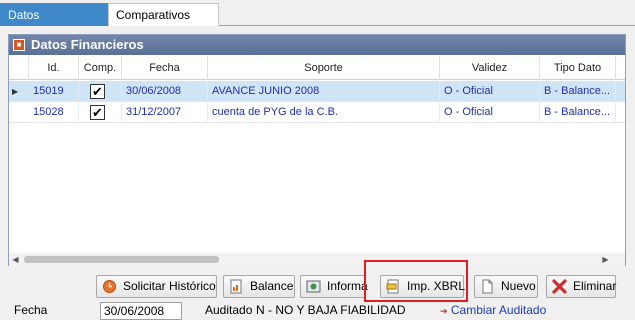 This screenshot has width=635, height=320. I want to click on nuevo-button: Nuevo, so click(506, 286).